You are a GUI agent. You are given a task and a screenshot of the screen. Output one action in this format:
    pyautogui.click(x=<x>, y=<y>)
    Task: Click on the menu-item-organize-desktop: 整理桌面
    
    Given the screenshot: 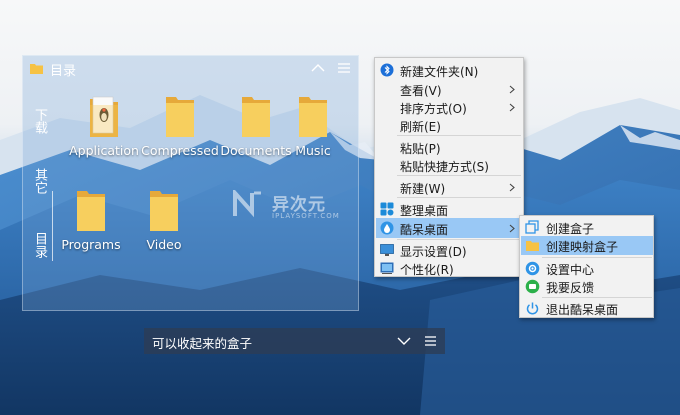 What is the action you would take?
    pyautogui.click(x=449, y=209)
    